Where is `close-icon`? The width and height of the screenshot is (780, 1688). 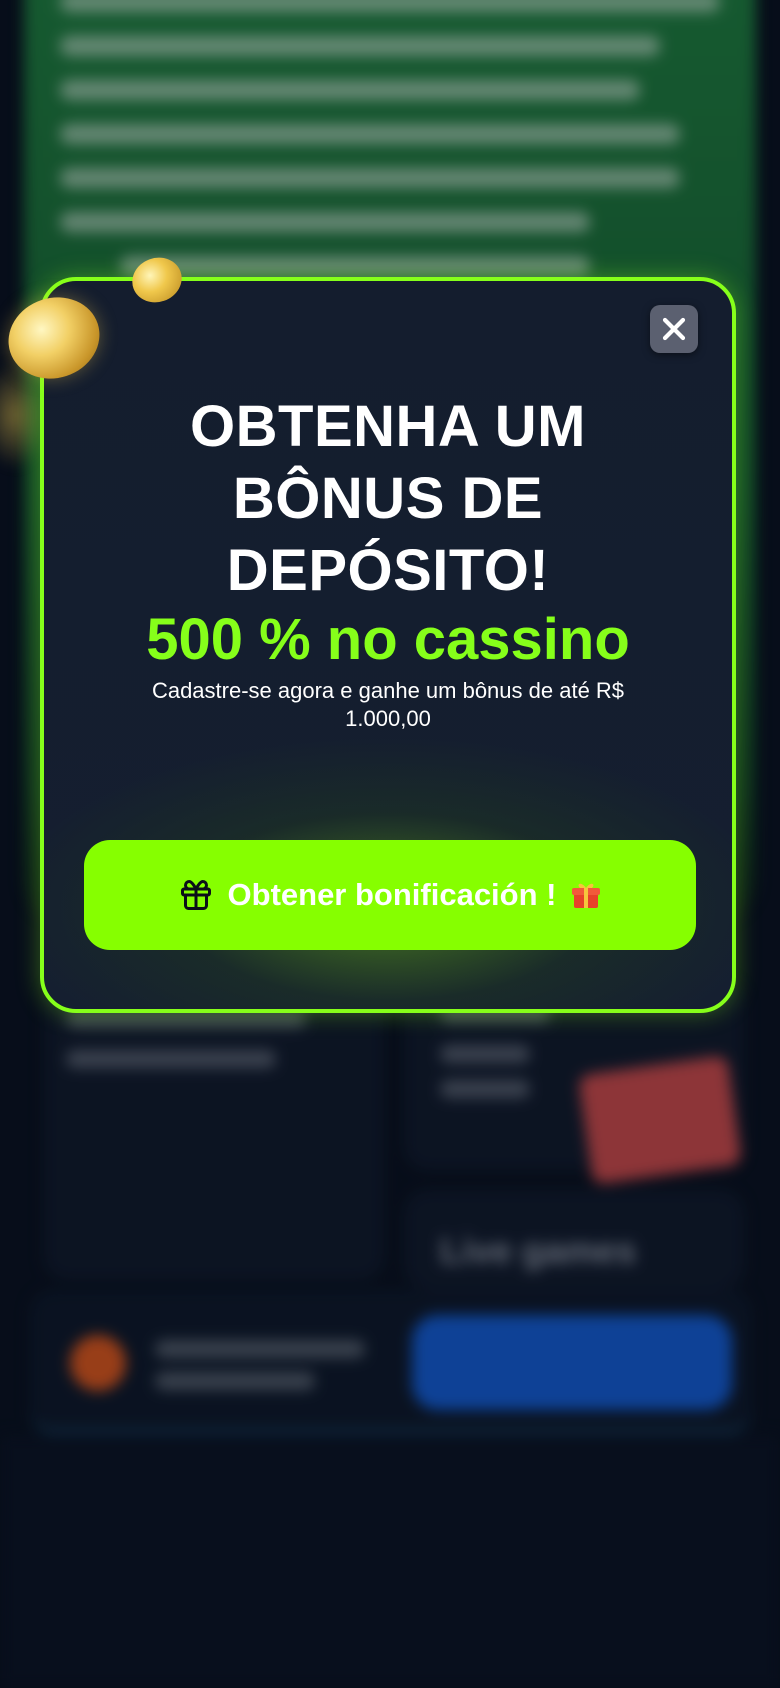 close-icon is located at coordinates (674, 329).